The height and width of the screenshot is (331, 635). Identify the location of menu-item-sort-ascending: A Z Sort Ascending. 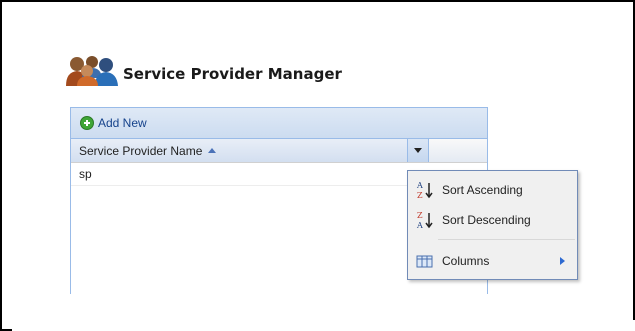
(492, 190).